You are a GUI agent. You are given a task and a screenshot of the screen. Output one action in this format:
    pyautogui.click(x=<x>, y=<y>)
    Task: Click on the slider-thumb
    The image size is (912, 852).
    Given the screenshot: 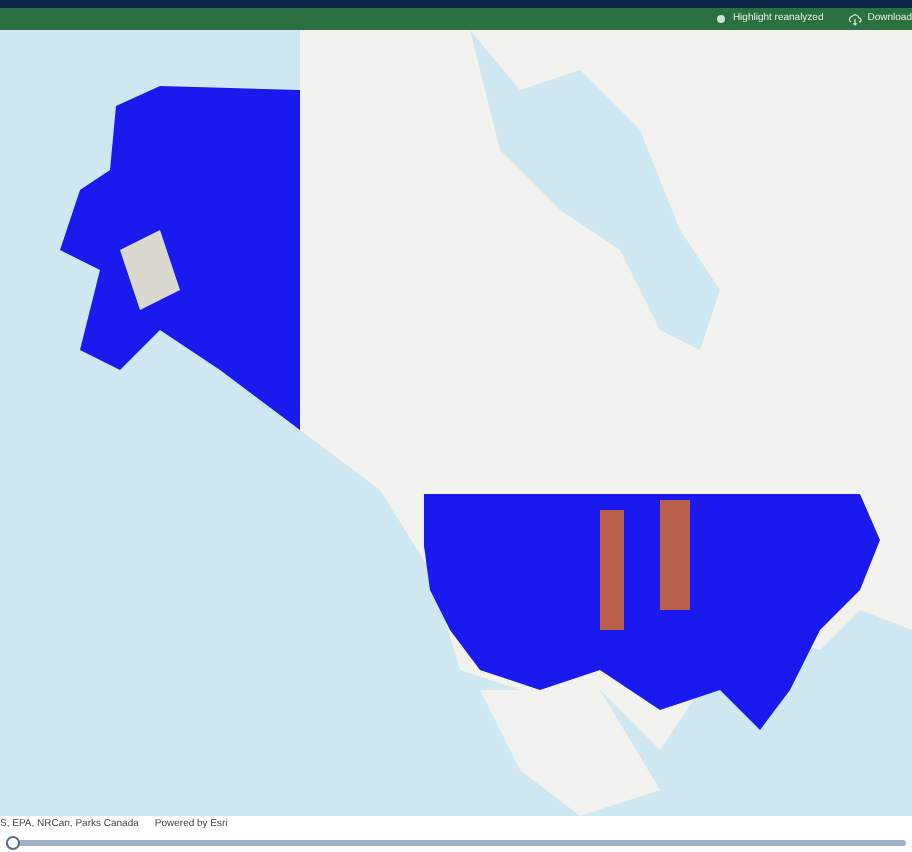 What is the action you would take?
    pyautogui.click(x=13, y=842)
    